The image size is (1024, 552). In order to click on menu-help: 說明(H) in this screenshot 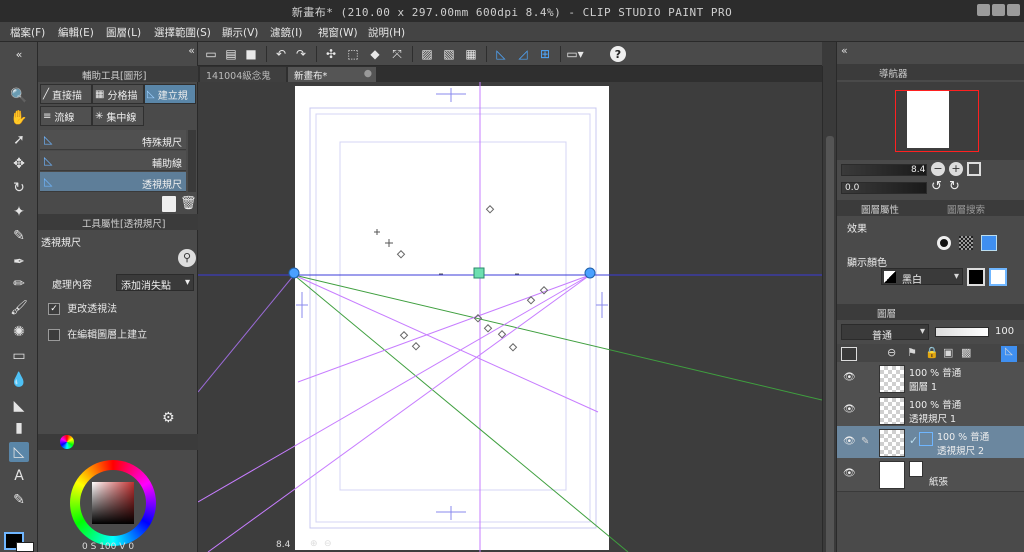, I will do `click(386, 32)`.